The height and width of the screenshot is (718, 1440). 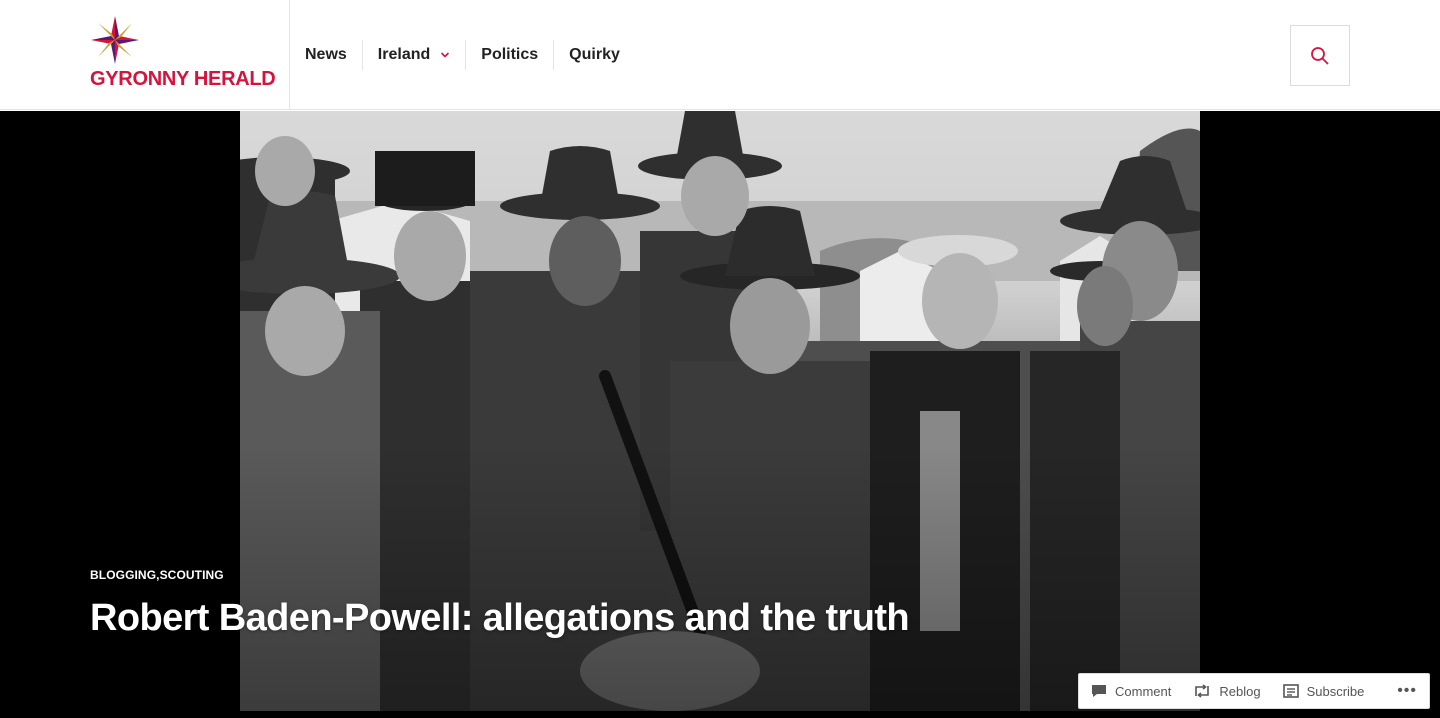 I want to click on category-link-blogging: BLOGGING, so click(x=123, y=575).